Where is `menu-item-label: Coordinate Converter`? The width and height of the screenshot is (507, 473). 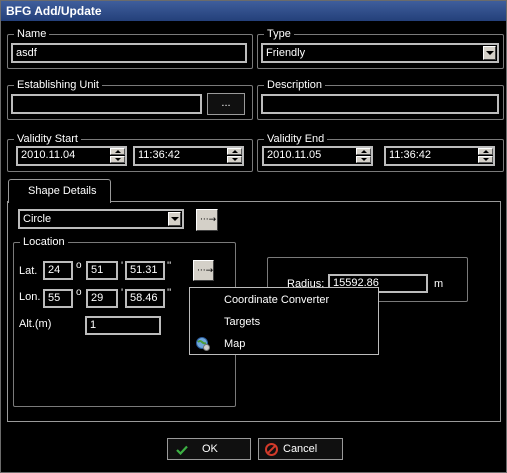
menu-item-label: Coordinate Converter is located at coordinates (277, 300).